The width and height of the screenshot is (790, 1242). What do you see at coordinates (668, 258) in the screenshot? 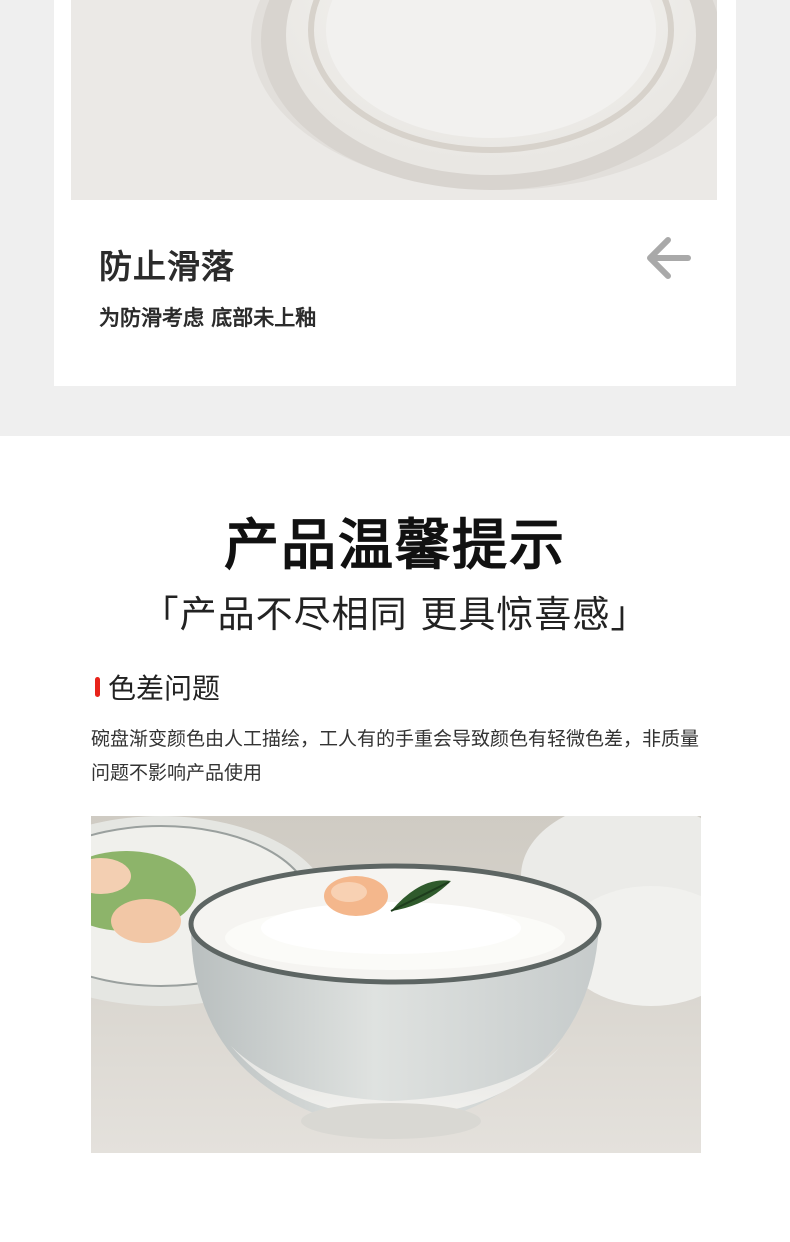
I see `arrow-left-icon` at bounding box center [668, 258].